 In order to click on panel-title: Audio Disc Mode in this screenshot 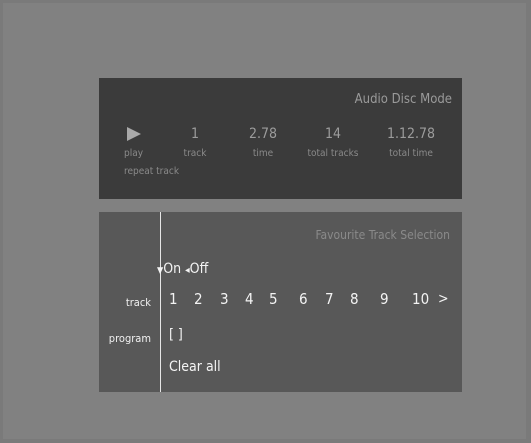, I will do `click(403, 99)`.